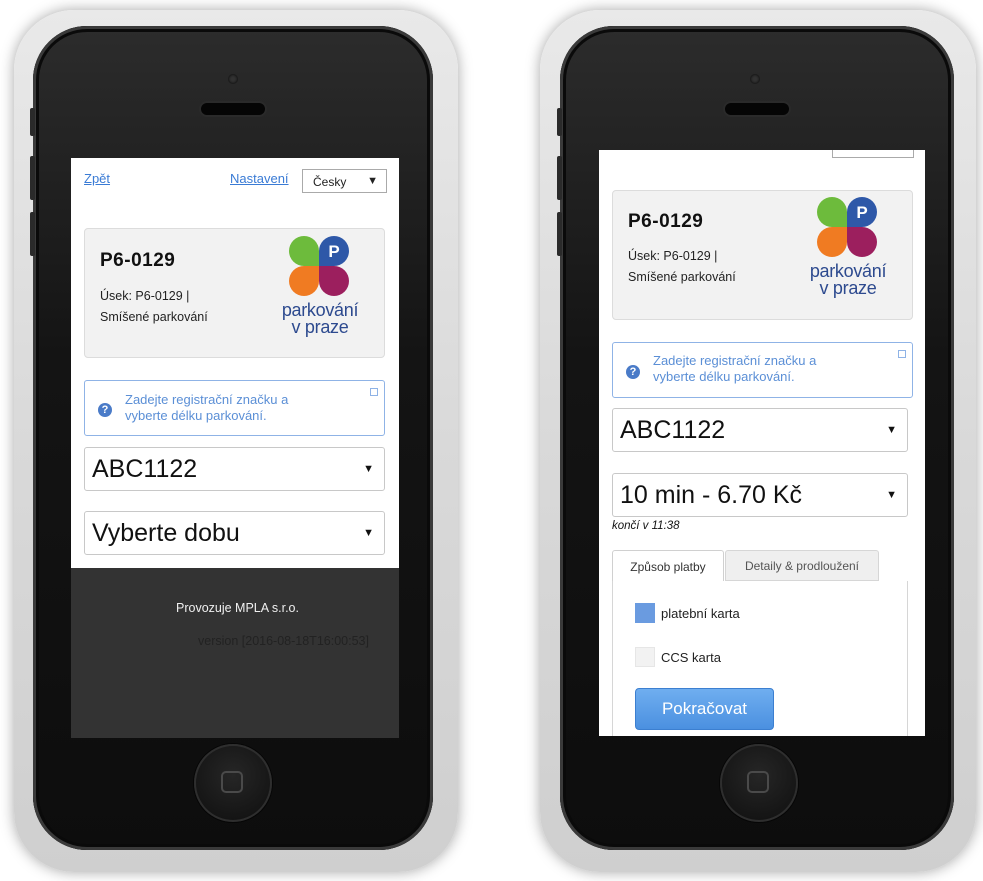 Image resolution: width=983 pixels, height=881 pixels. Describe the element at coordinates (760, 658) in the screenshot. I see `payment-tab-panel: platební karta CCS karta Pokračovat` at that location.